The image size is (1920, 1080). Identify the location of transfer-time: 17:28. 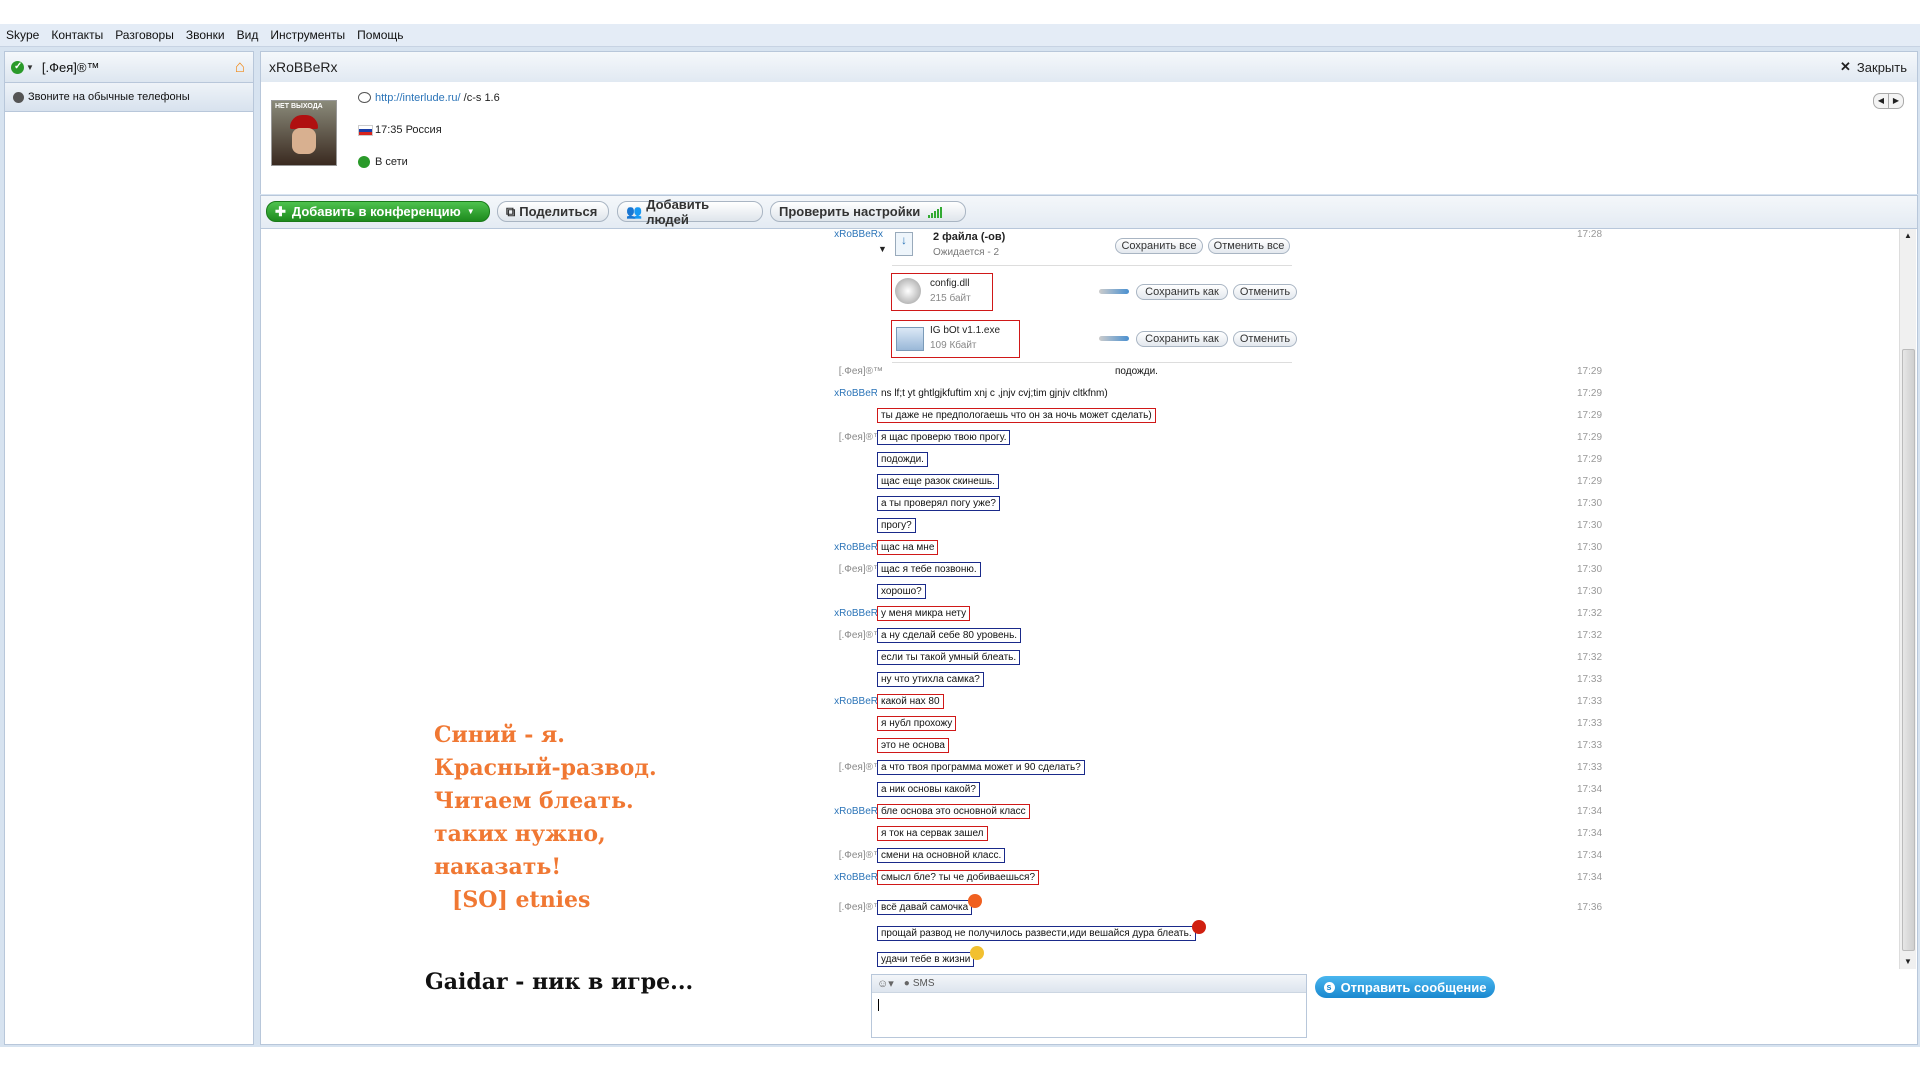
(1590, 234).